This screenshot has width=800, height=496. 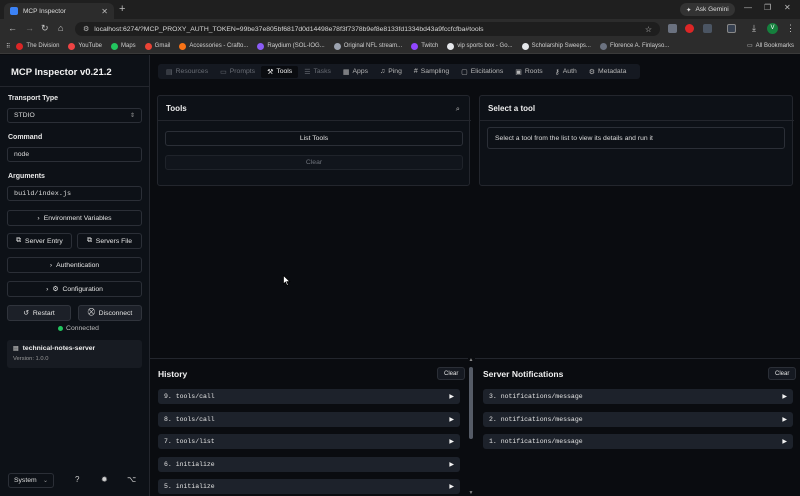 I want to click on servers-file-button: ⧉ Servers File, so click(x=109, y=241).